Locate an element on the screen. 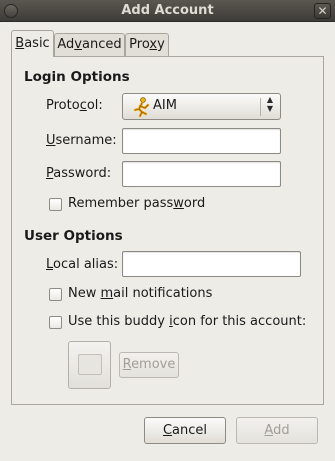 The width and height of the screenshot is (335, 461). tab-basic: Basic is located at coordinates (32, 43).